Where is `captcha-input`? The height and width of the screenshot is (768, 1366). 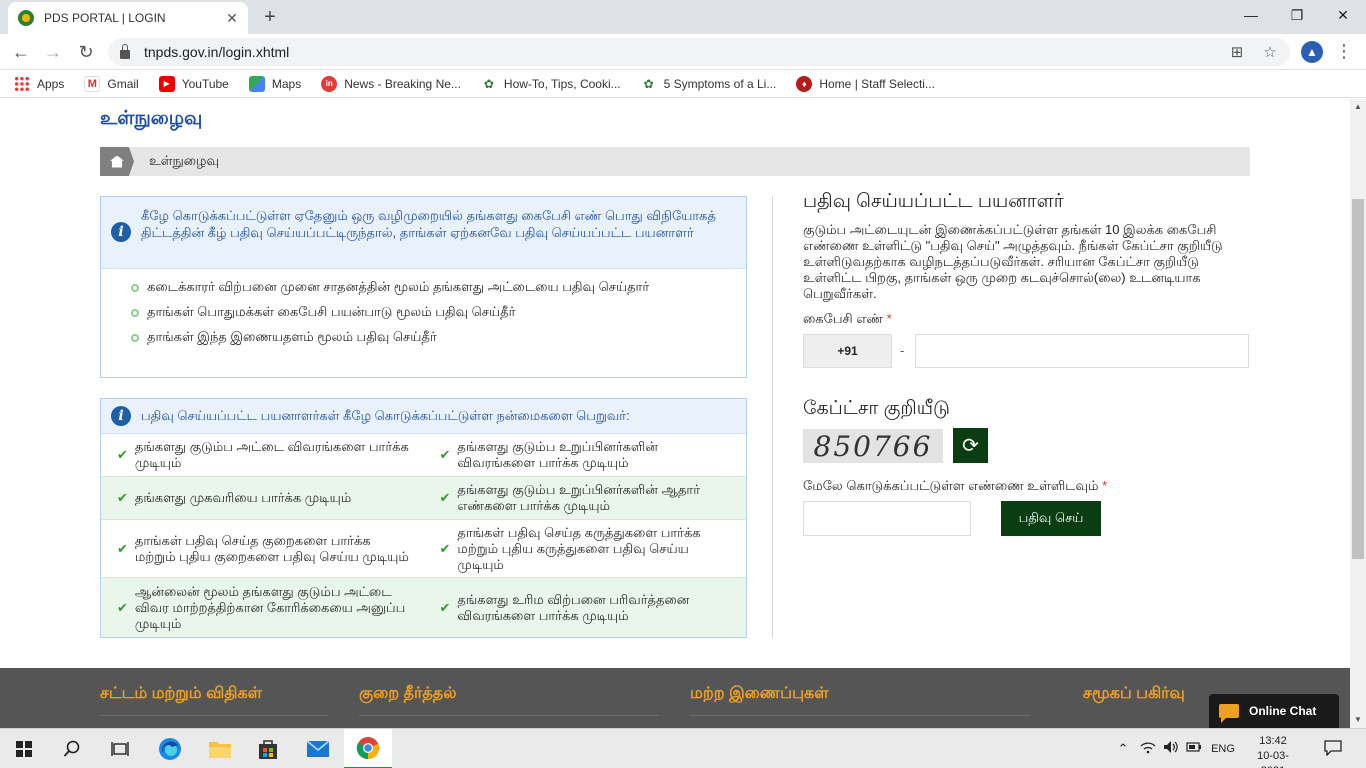 captcha-input is located at coordinates (887, 518).